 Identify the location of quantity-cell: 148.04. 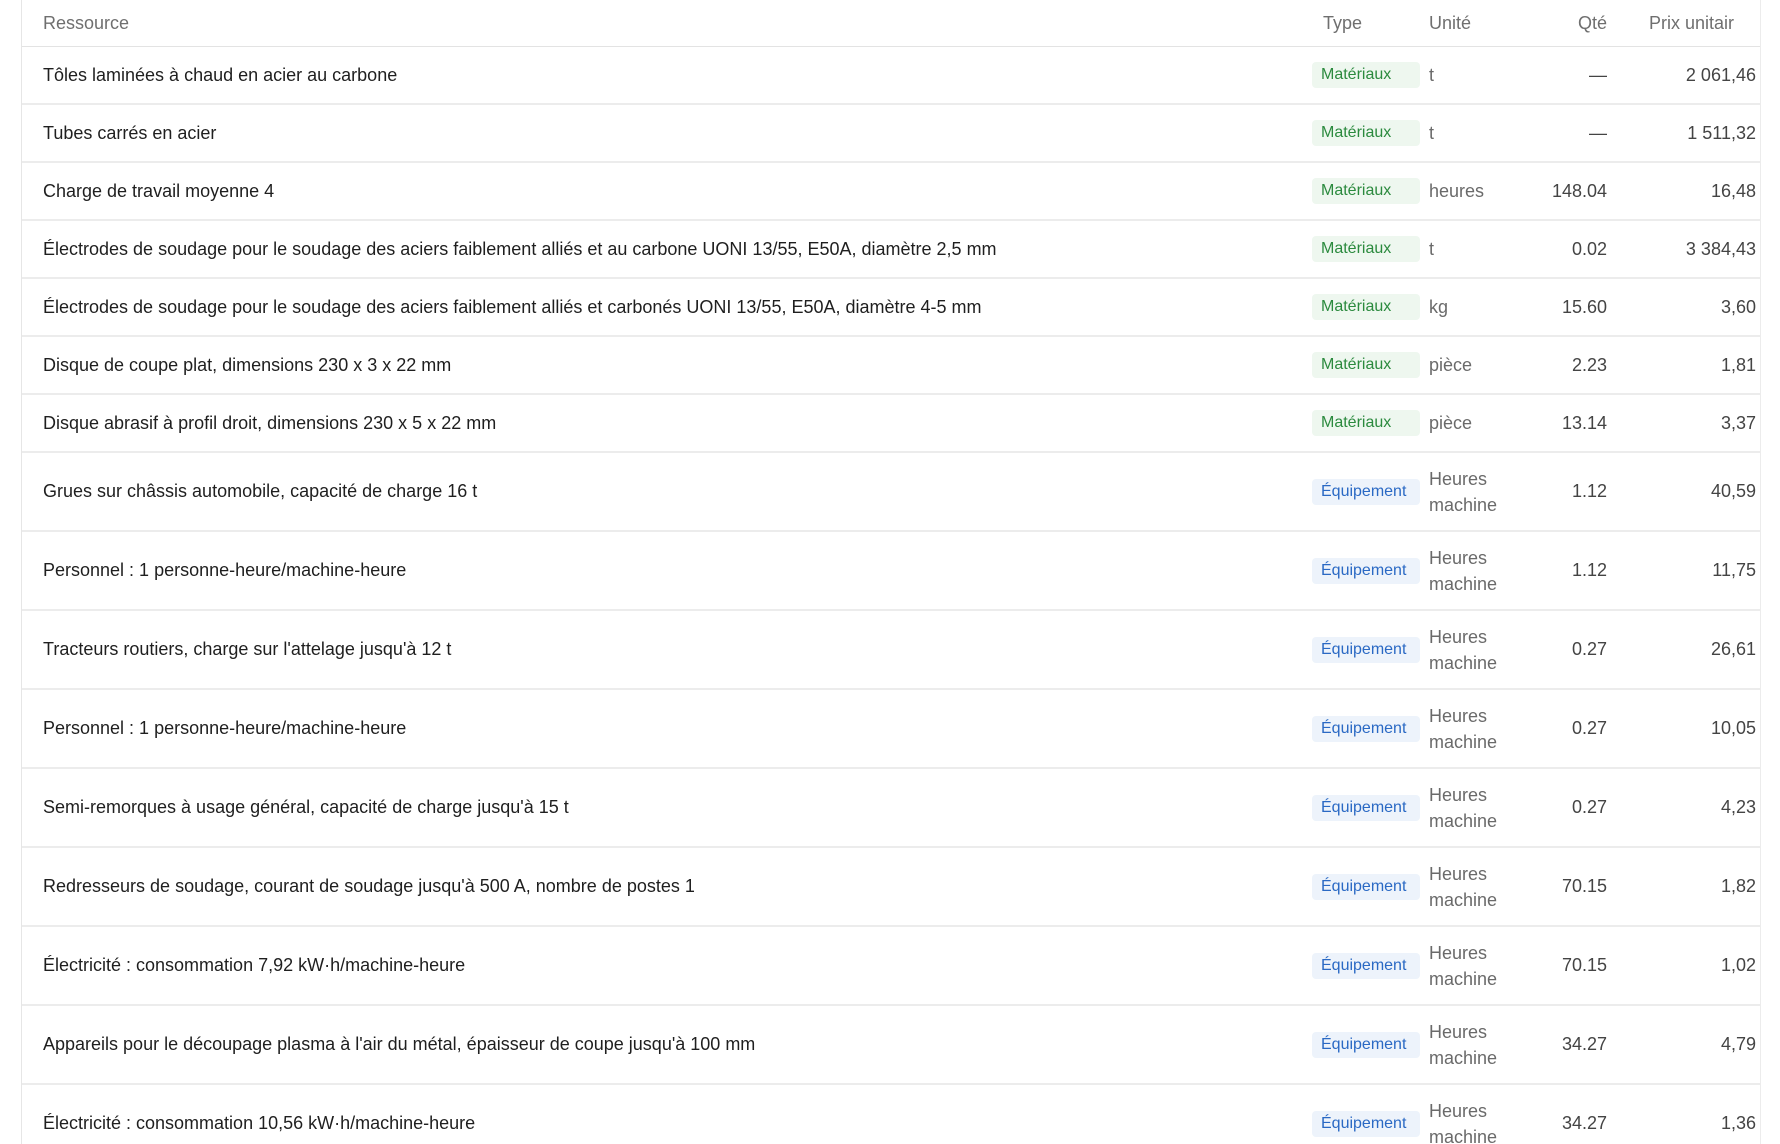
(1576, 191).